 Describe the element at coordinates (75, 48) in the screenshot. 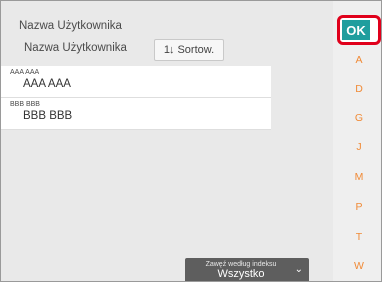

I see `column-header-name: Nazwa Użytkownika` at that location.